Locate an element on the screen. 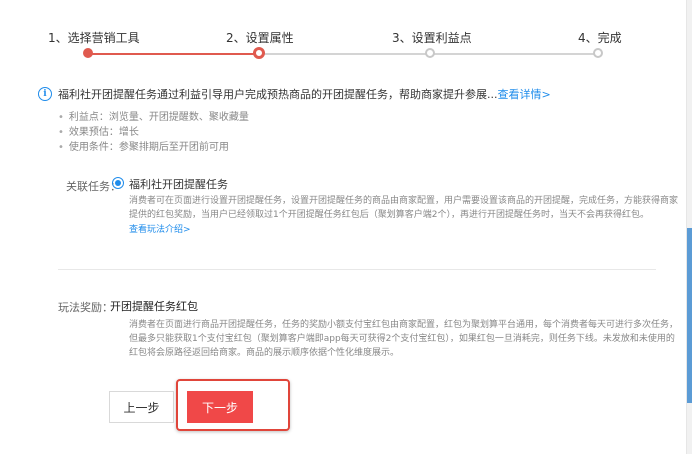  related-task-radio is located at coordinates (118, 183).